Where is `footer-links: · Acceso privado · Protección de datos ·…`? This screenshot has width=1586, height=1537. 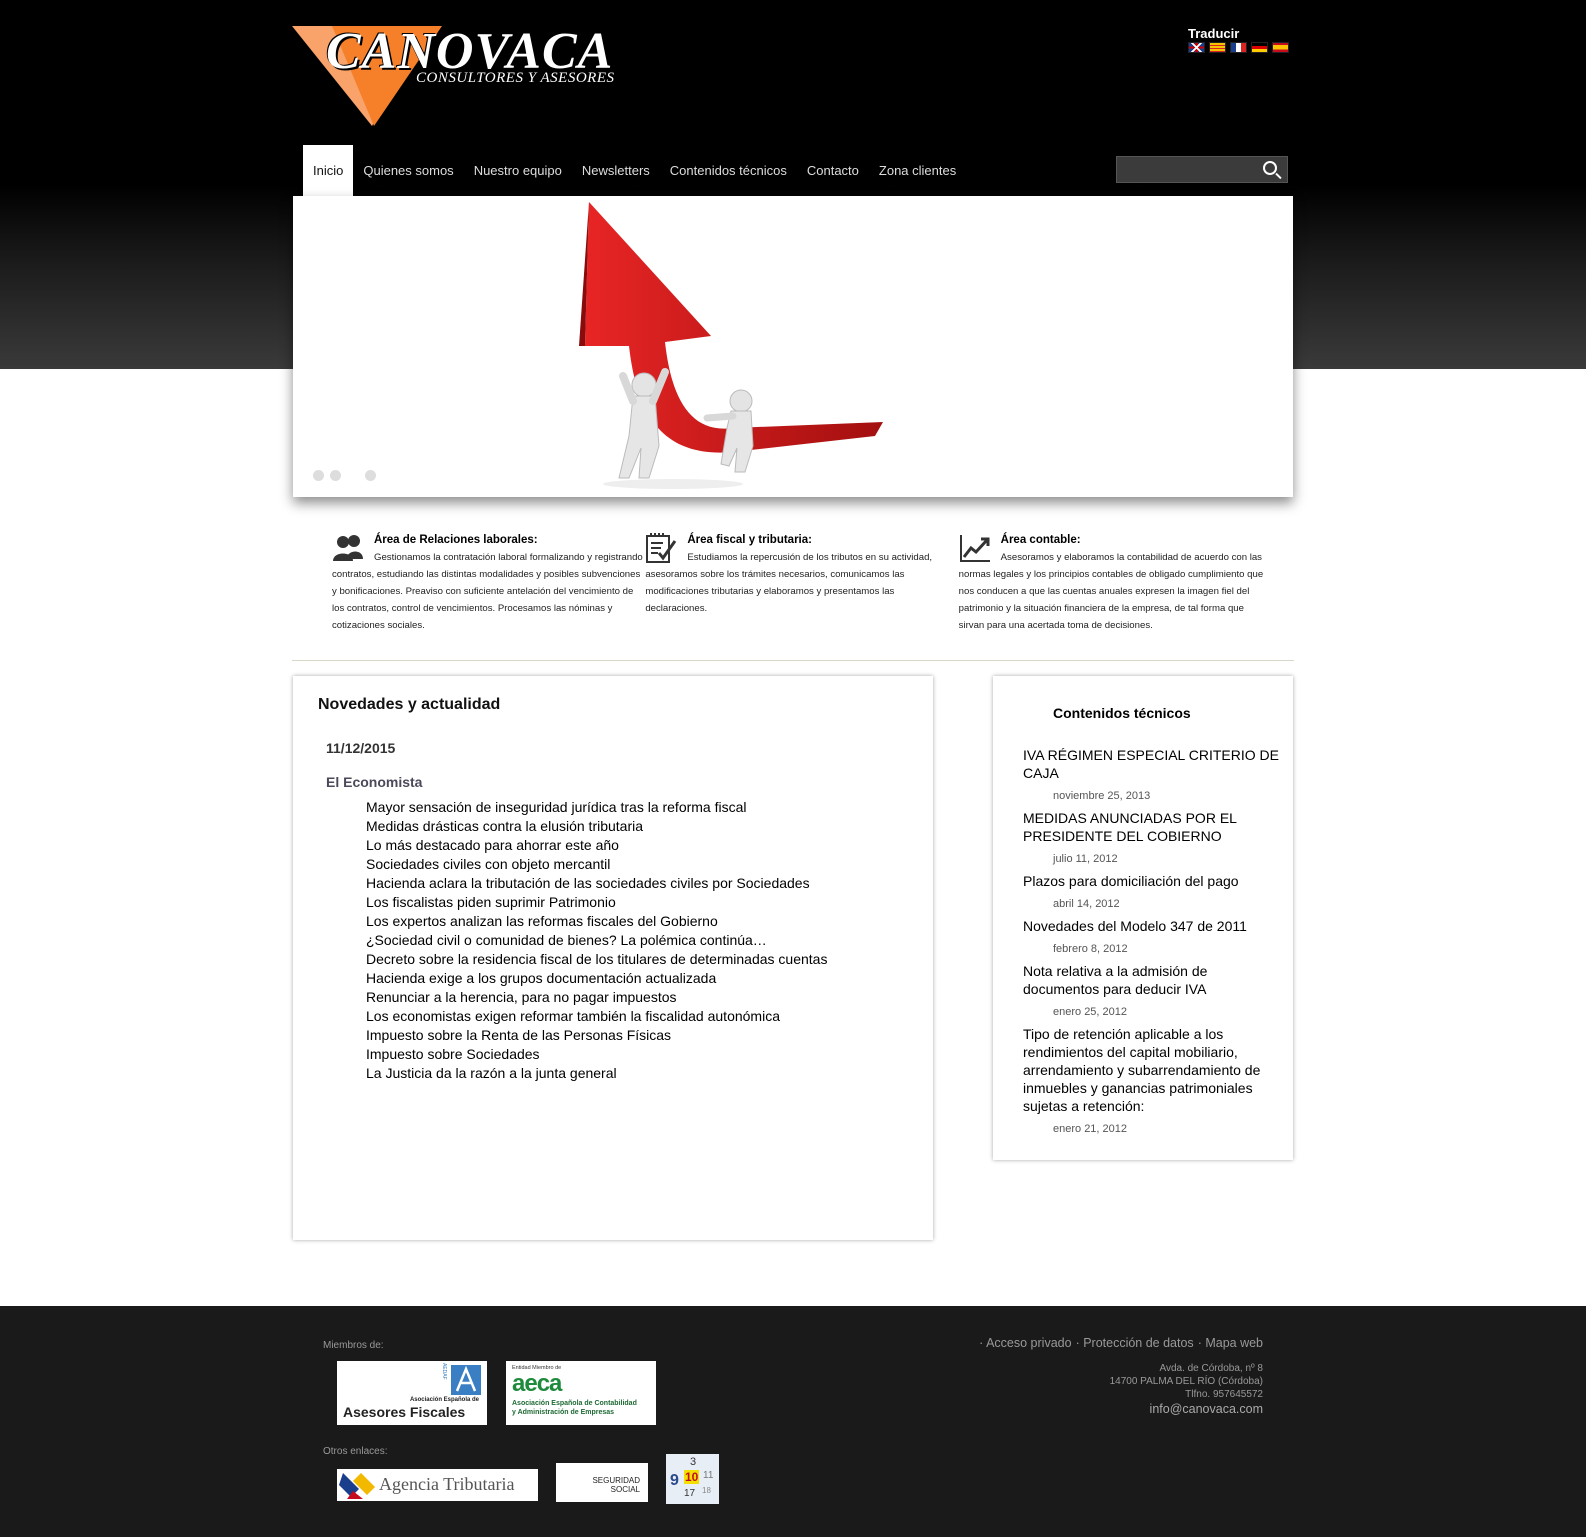 footer-links: · Acceso privado · Protección de datos ·… is located at coordinates (1121, 1343).